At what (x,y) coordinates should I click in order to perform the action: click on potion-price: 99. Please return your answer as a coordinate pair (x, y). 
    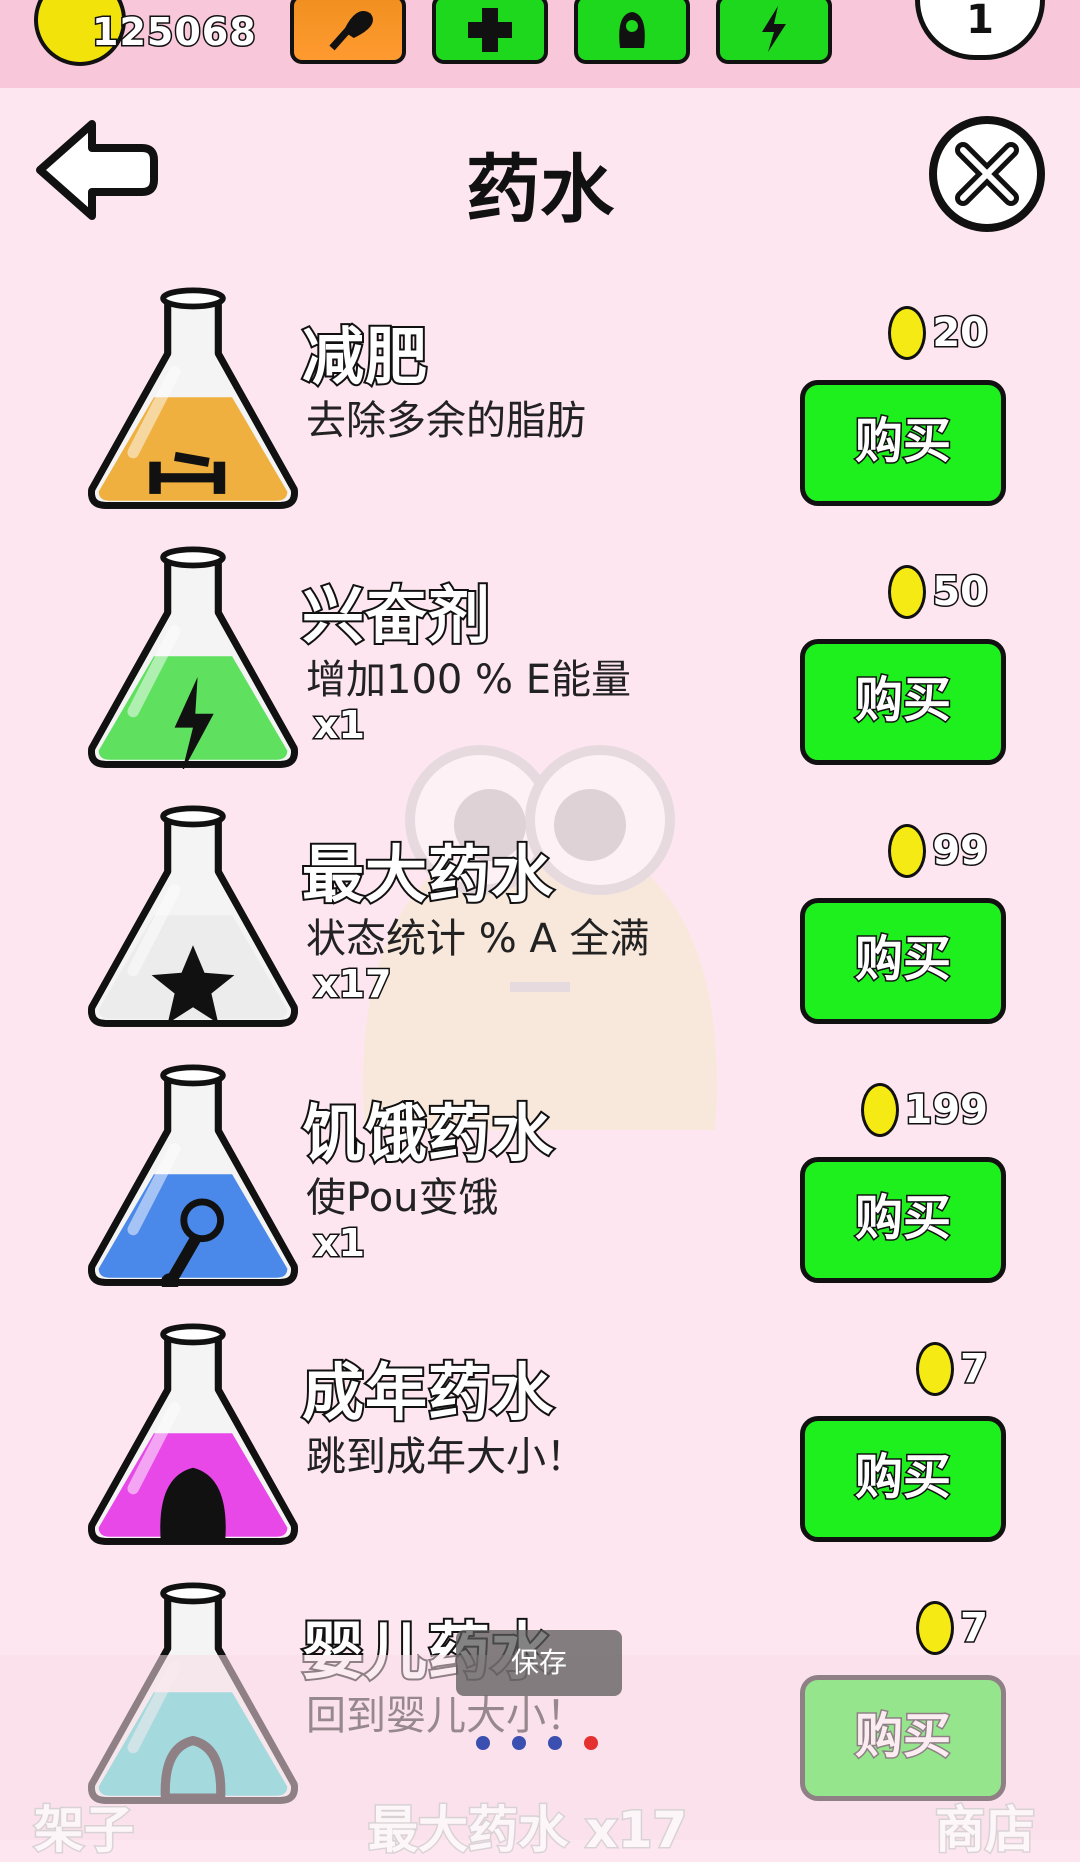
    Looking at the image, I should click on (939, 851).